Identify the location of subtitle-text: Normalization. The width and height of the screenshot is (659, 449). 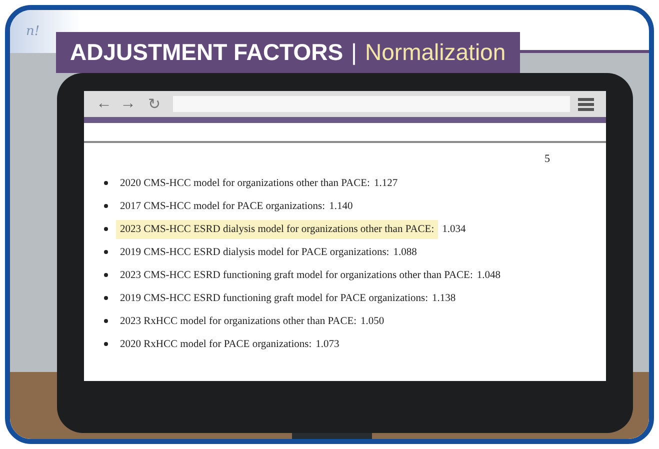
(435, 53).